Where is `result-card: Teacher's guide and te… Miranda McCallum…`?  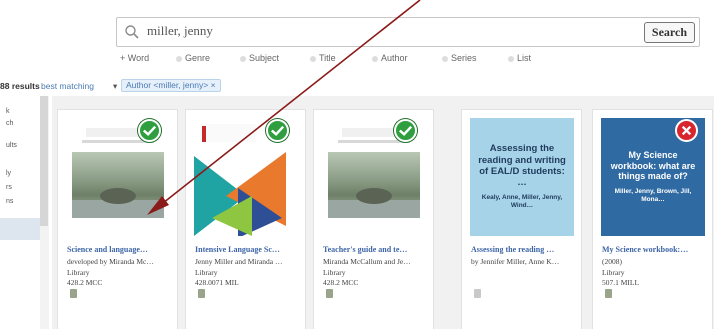 result-card: Teacher's guide and te… Miranda McCallum… is located at coordinates (373, 219).